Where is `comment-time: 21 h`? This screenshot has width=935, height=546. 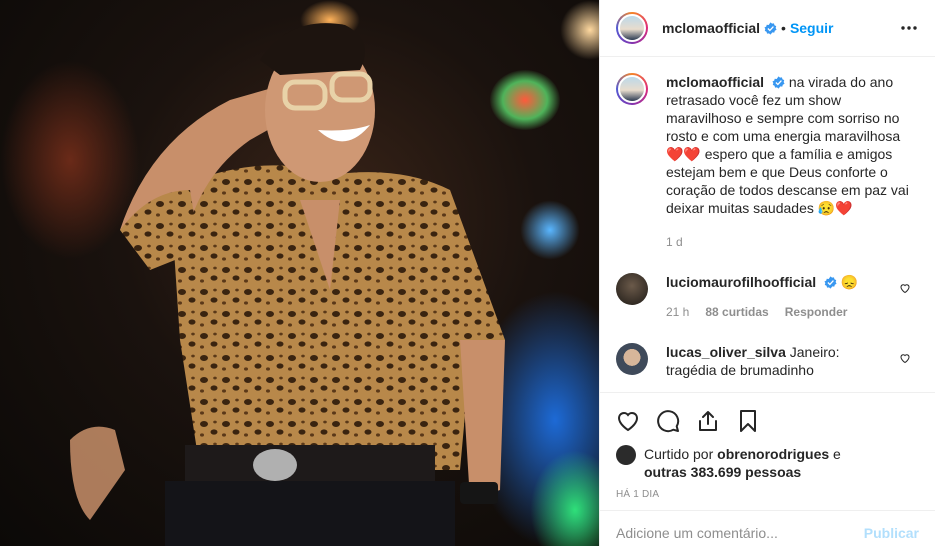 comment-time: 21 h is located at coordinates (677, 312).